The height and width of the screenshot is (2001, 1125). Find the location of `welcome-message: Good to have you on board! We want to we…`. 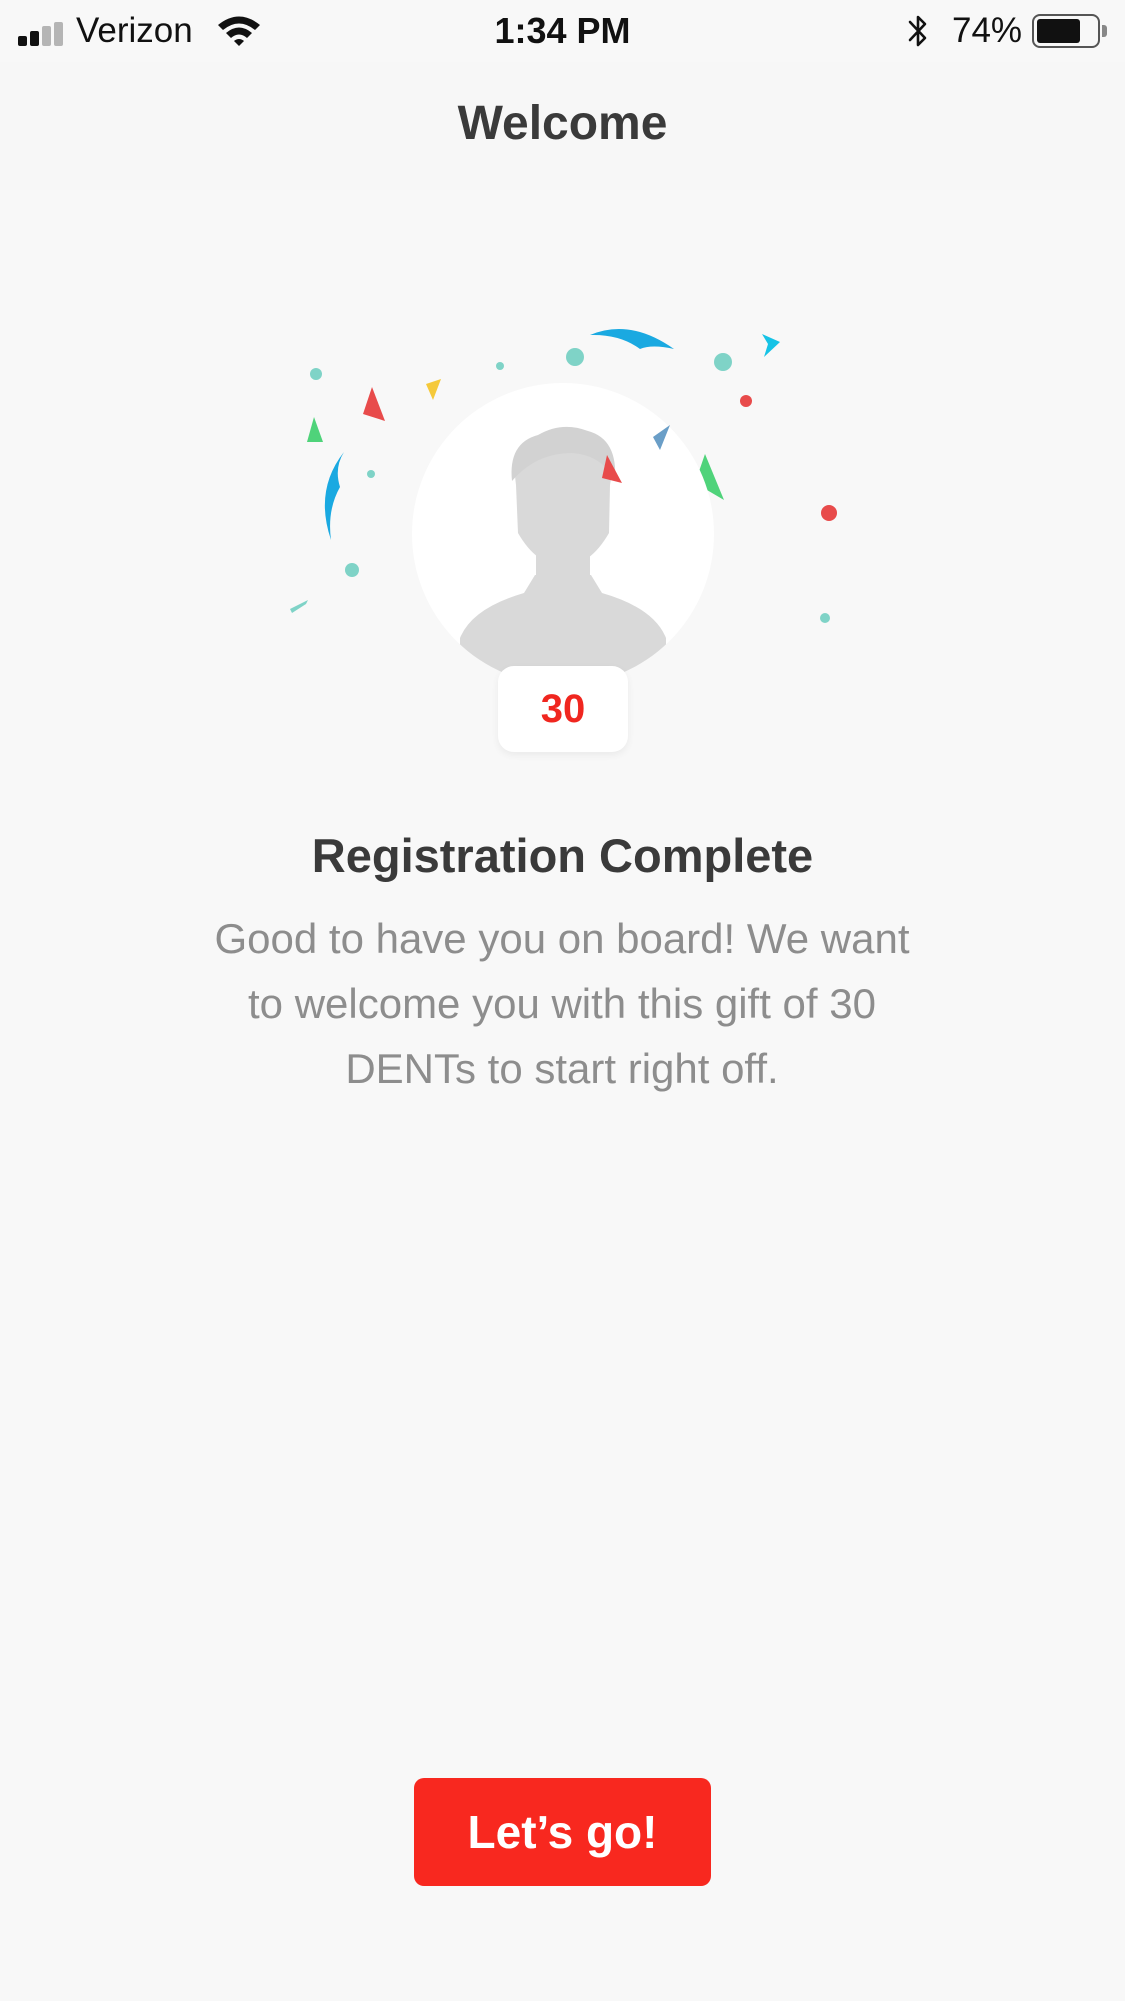

welcome-message: Good to have you on board! We want to we… is located at coordinates (562, 1003).